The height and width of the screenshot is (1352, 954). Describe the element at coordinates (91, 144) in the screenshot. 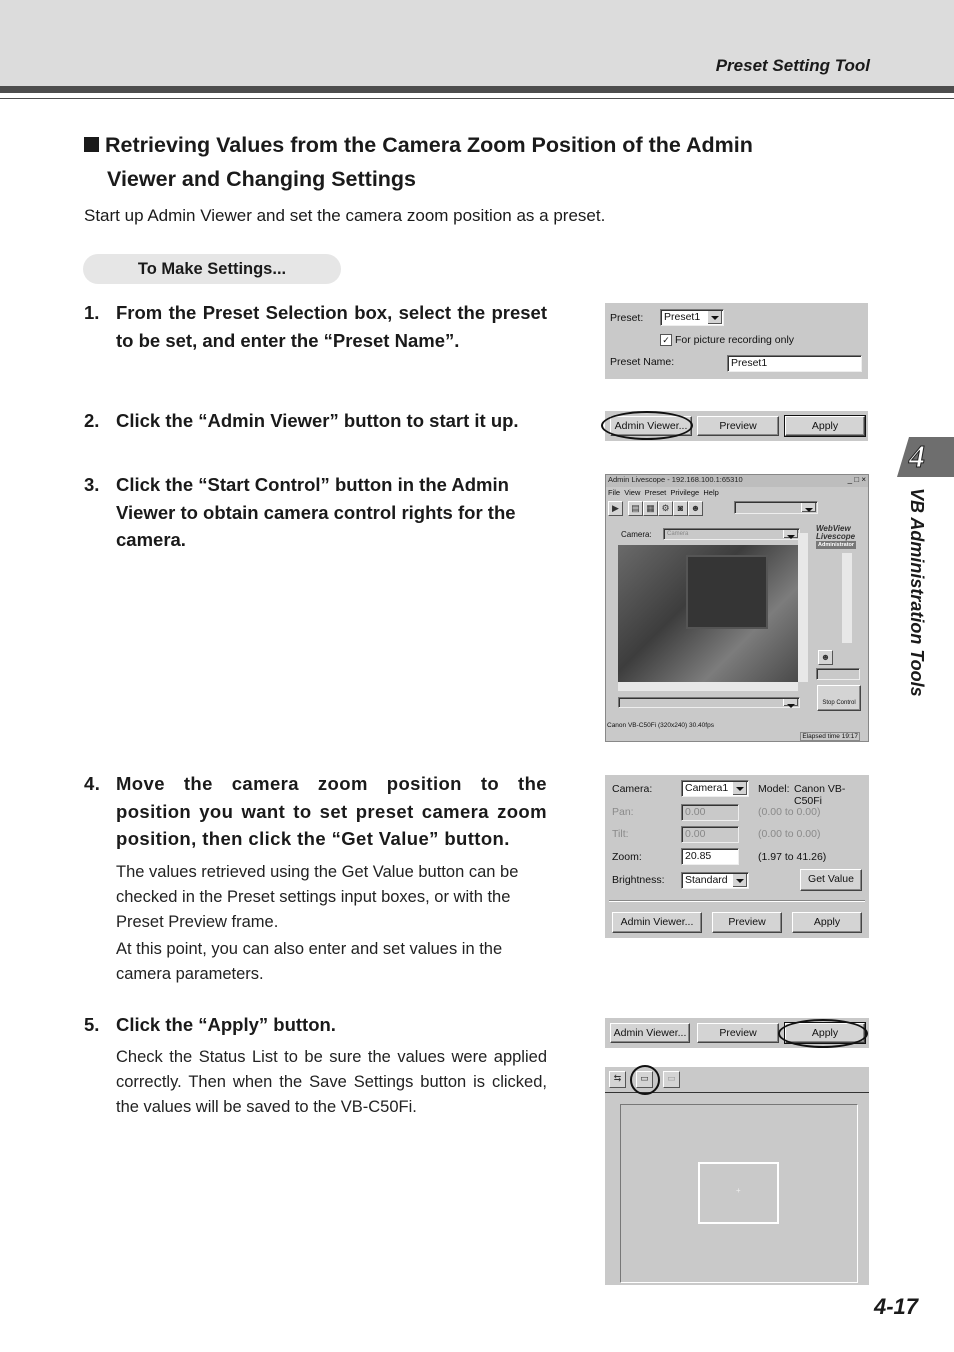

I see `bullet-square-icon` at that location.